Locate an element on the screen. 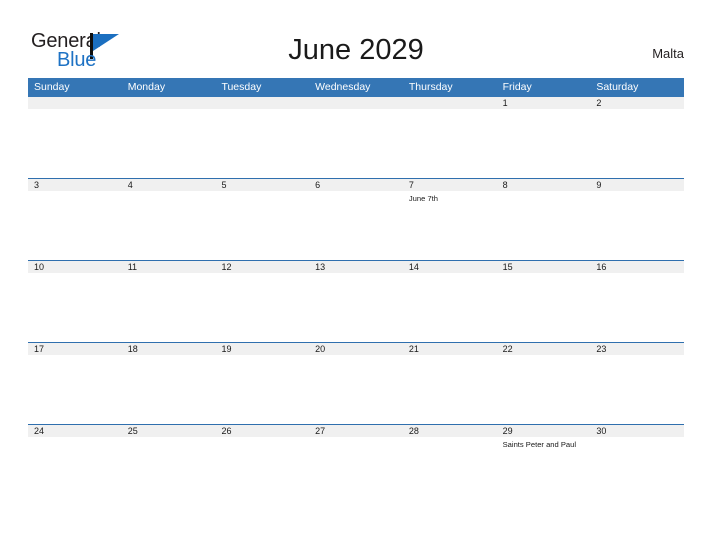  day-number: 23 is located at coordinates (637, 349).